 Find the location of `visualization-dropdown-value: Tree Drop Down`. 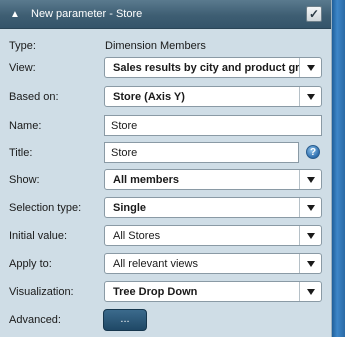

visualization-dropdown-value: Tree Drop Down is located at coordinates (155, 292).